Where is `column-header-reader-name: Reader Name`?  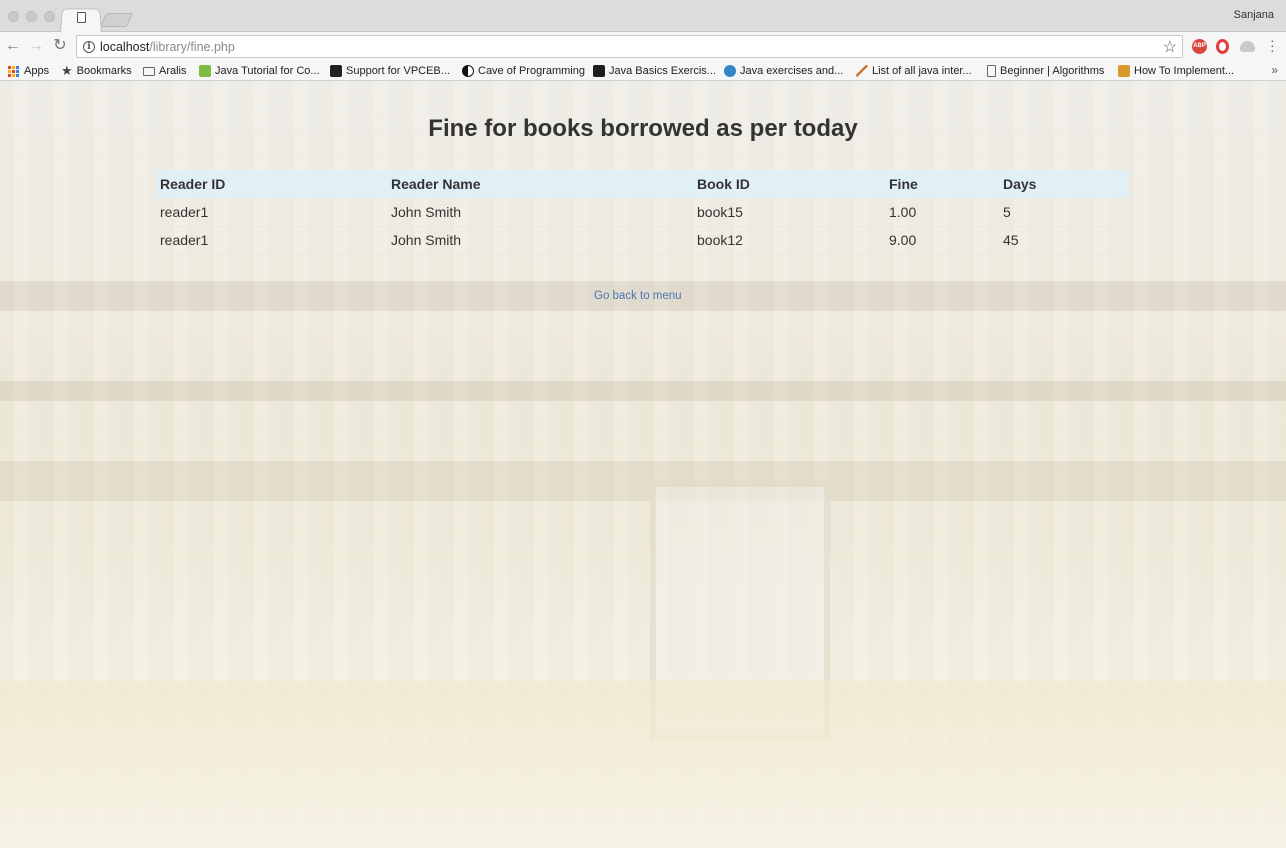
column-header-reader-name: Reader Name is located at coordinates (540, 184).